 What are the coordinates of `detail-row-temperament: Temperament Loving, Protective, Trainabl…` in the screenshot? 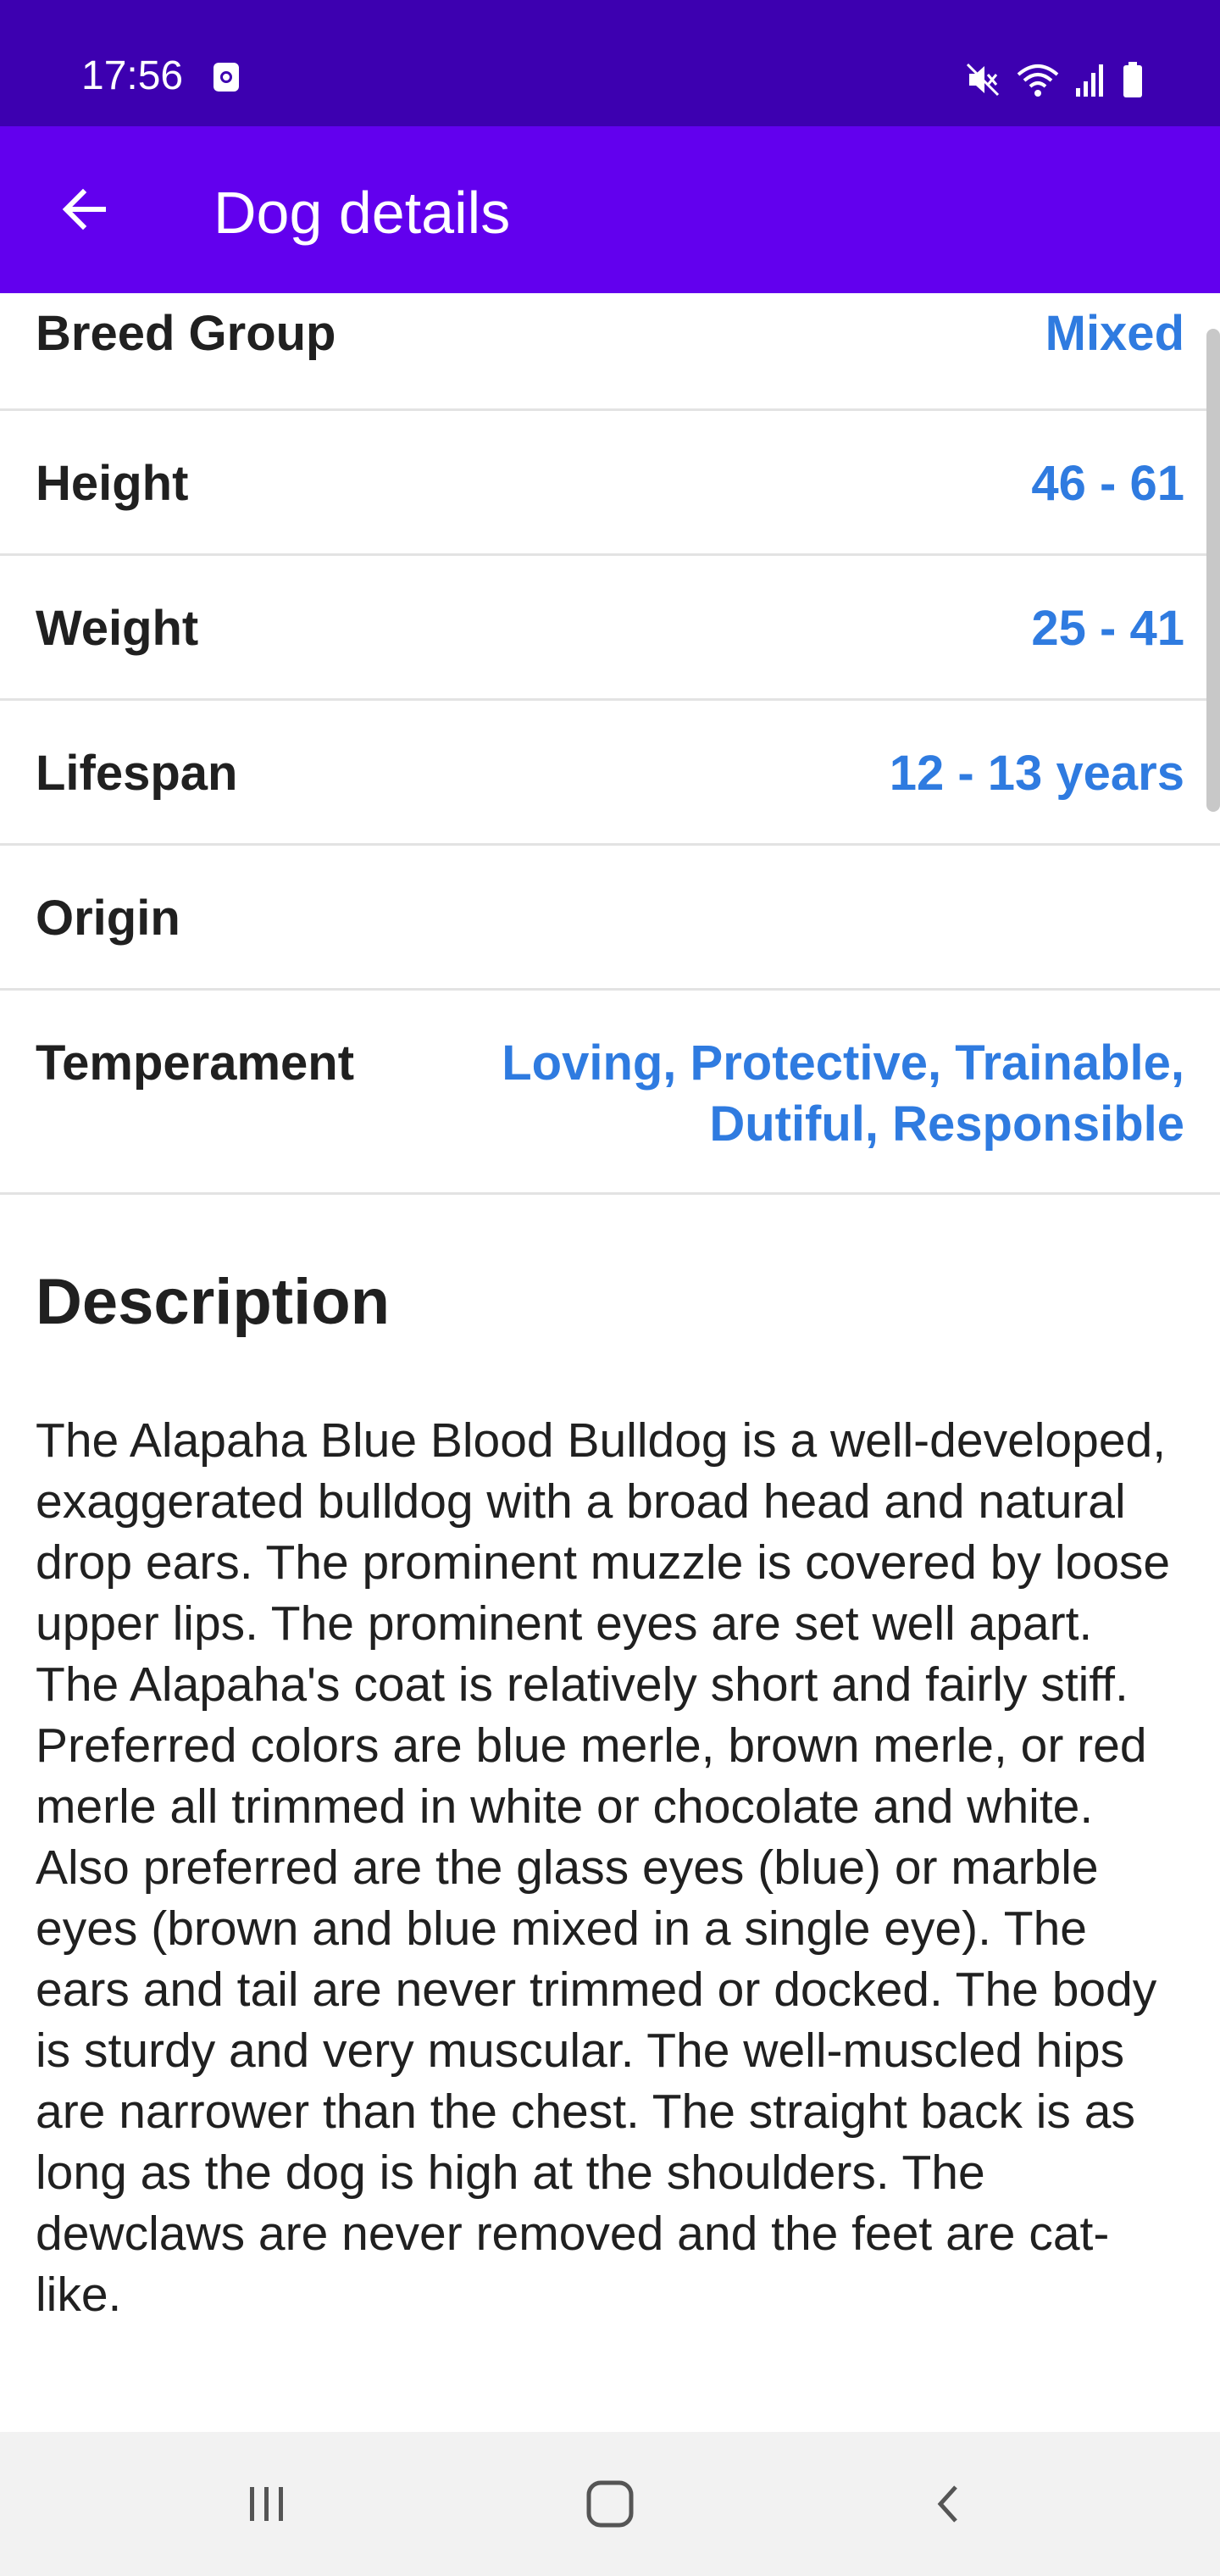 It's located at (610, 1093).